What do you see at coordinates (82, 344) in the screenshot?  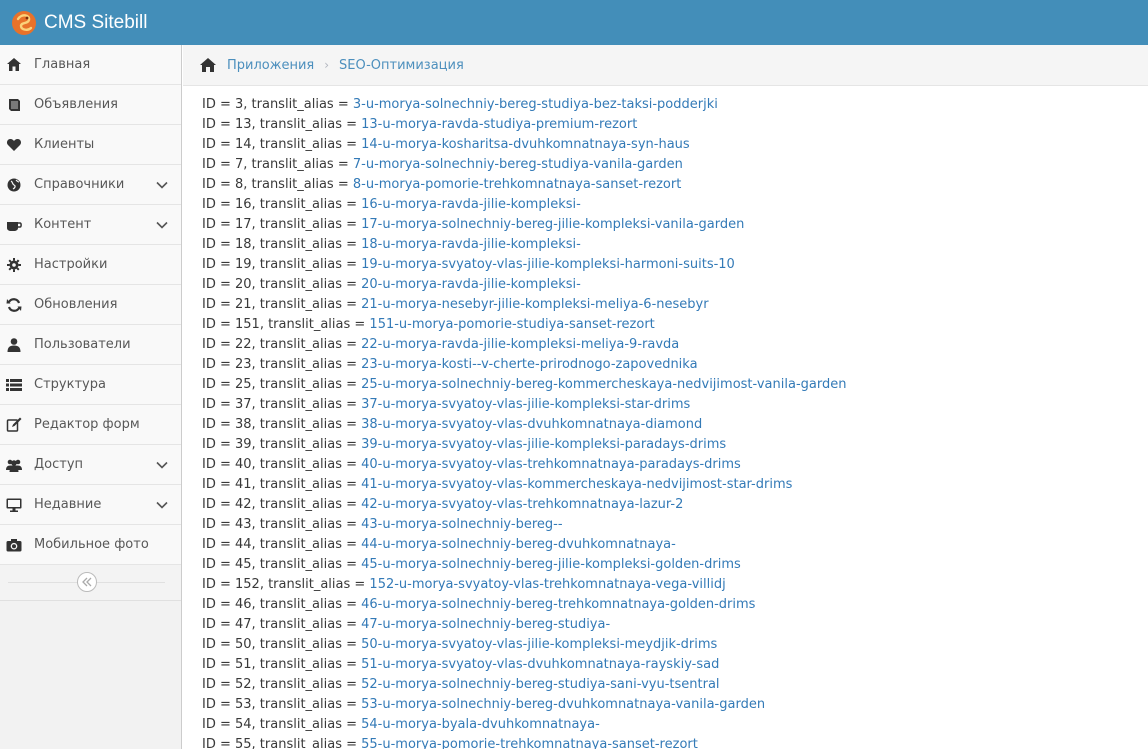 I see `sidebar-item-label: Пользователи` at bounding box center [82, 344].